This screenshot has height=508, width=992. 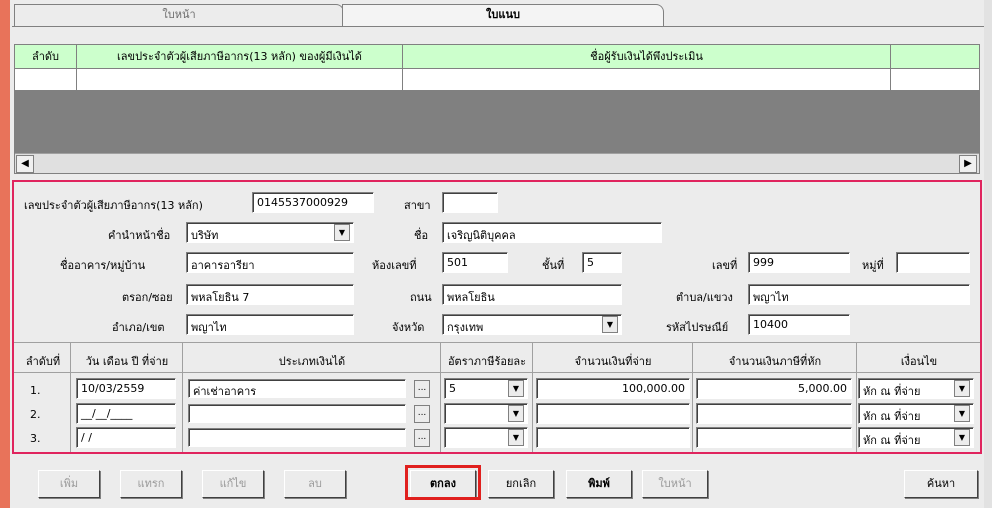 I want to click on building-field: อาคารอารียา, so click(x=270, y=262).